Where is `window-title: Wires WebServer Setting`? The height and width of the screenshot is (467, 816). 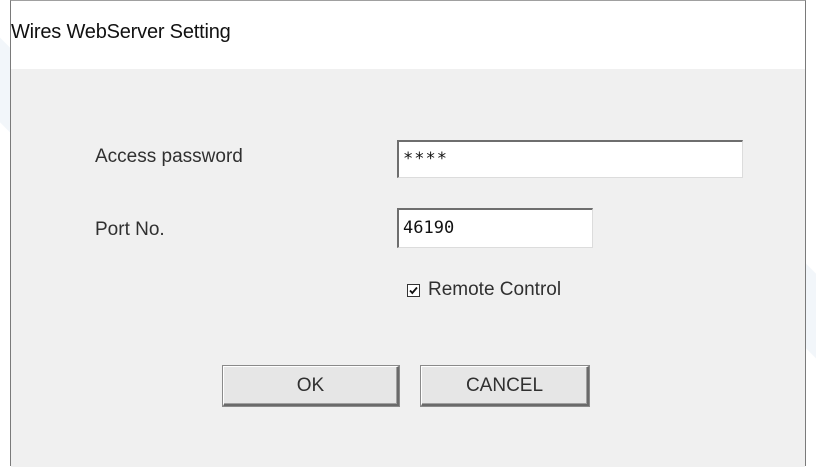 window-title: Wires WebServer Setting is located at coordinates (121, 32).